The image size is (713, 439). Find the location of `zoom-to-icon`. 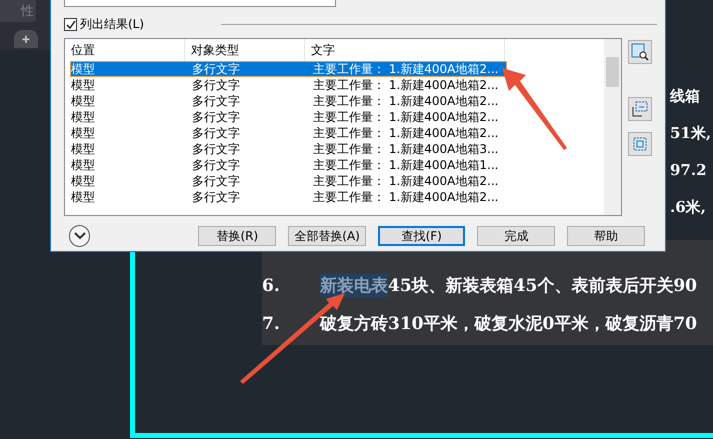

zoom-to-icon is located at coordinates (640, 52).